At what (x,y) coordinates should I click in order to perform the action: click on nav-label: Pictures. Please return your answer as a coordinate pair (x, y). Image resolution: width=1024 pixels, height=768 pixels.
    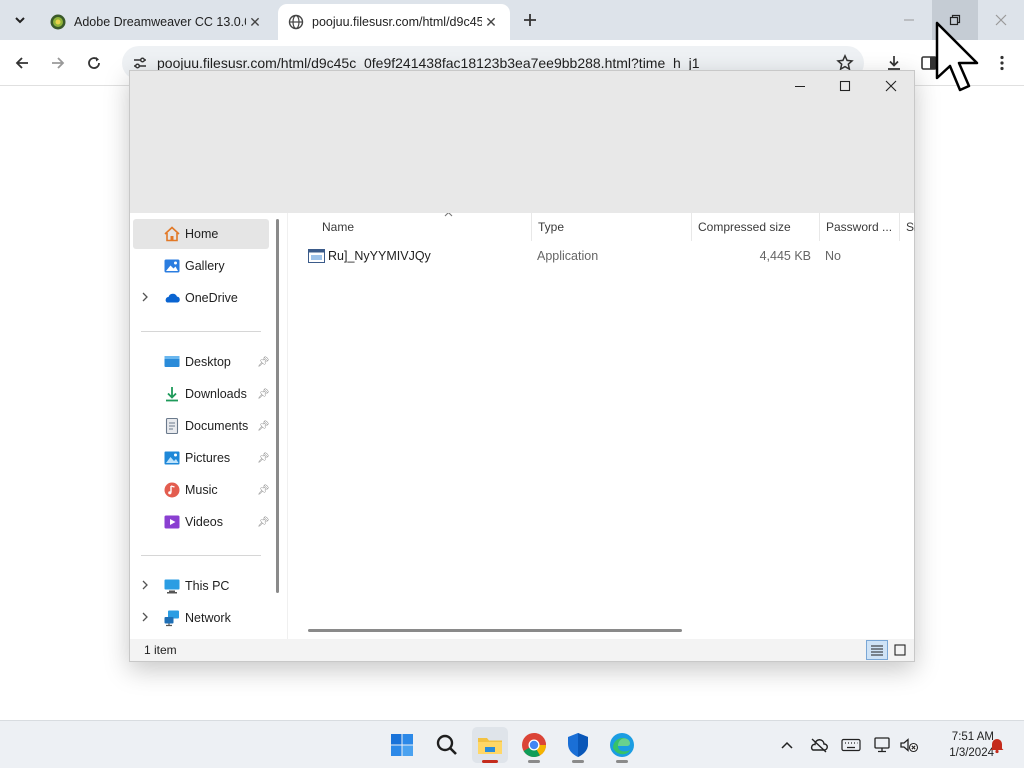
    Looking at the image, I should click on (208, 458).